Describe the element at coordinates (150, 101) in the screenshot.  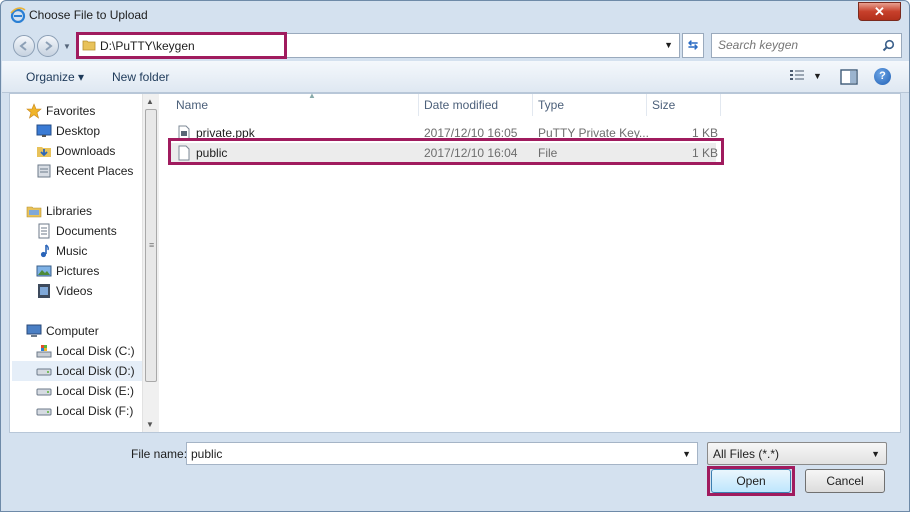
I see `scroll-up-icon: ▲` at that location.